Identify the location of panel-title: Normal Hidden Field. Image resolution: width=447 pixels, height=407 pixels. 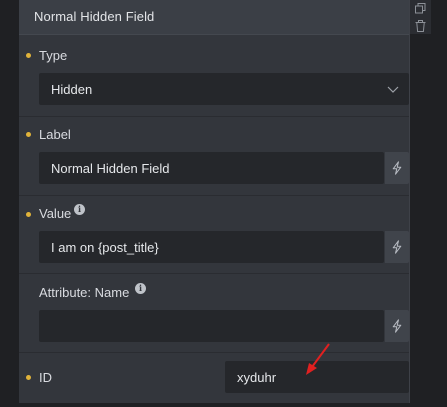
(94, 16).